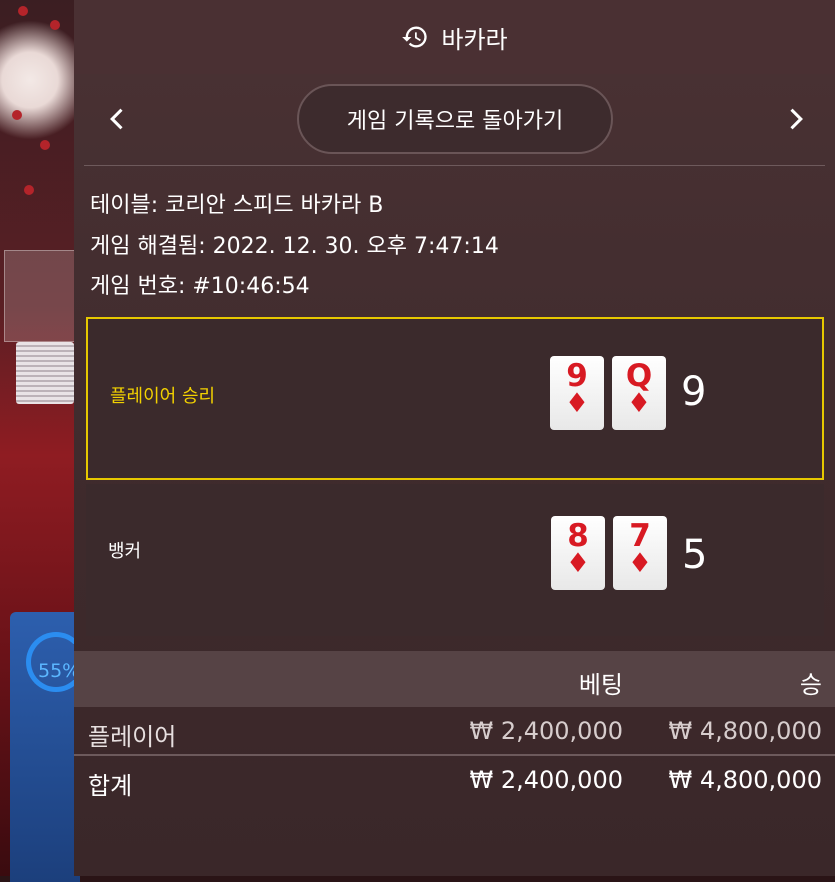 Image resolution: width=835 pixels, height=882 pixels. I want to click on playing-card: 7 ♦, so click(640, 553).